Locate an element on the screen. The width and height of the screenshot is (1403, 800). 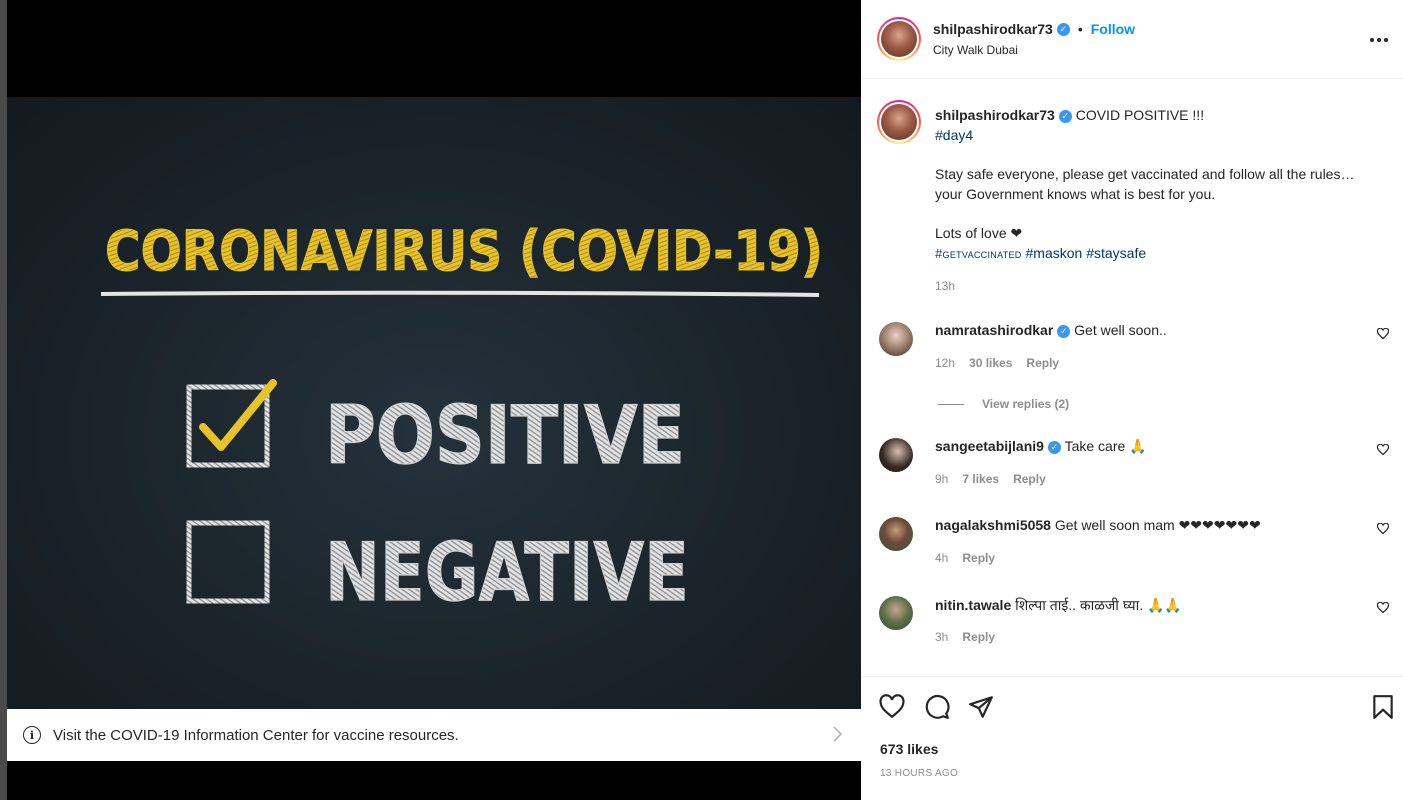
comment-time: 3h is located at coordinates (941, 637).